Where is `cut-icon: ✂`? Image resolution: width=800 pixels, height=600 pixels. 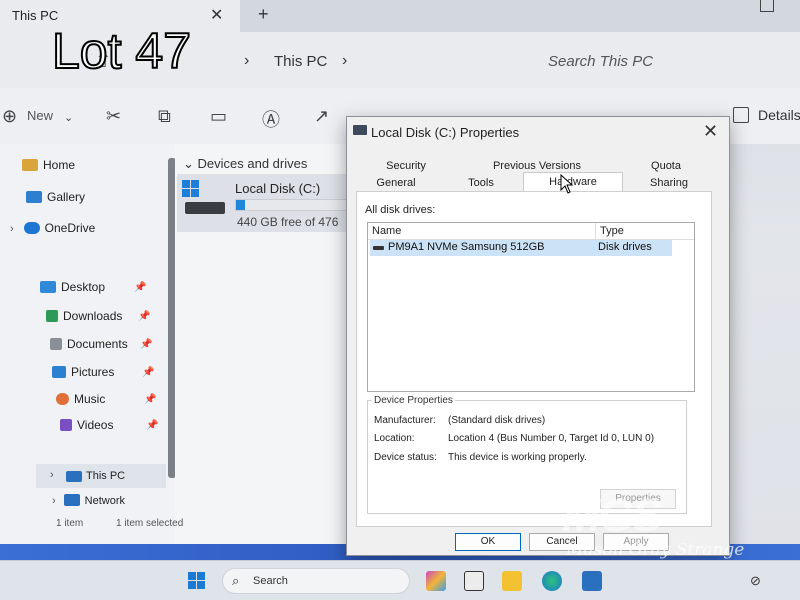
cut-icon: ✂ is located at coordinates (113, 116).